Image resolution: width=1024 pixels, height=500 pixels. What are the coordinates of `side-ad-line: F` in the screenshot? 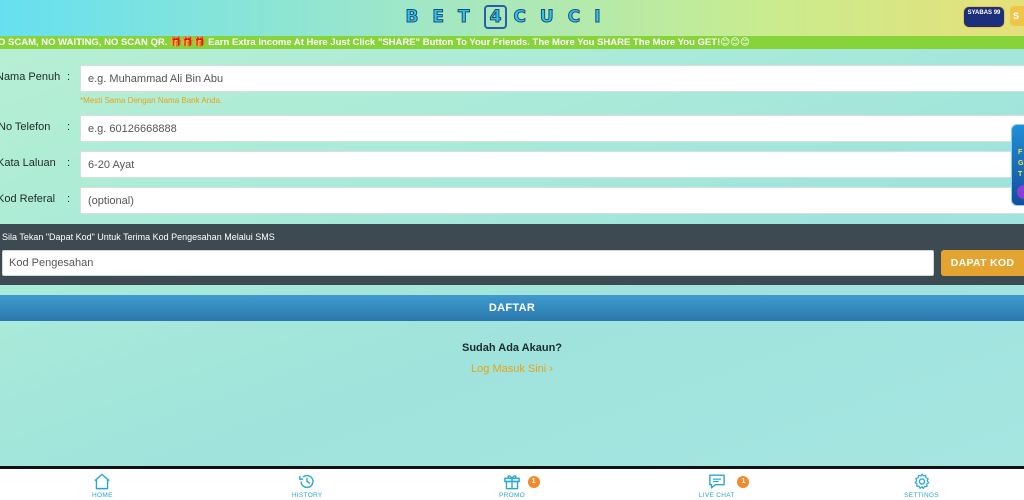 It's located at (1020, 152).